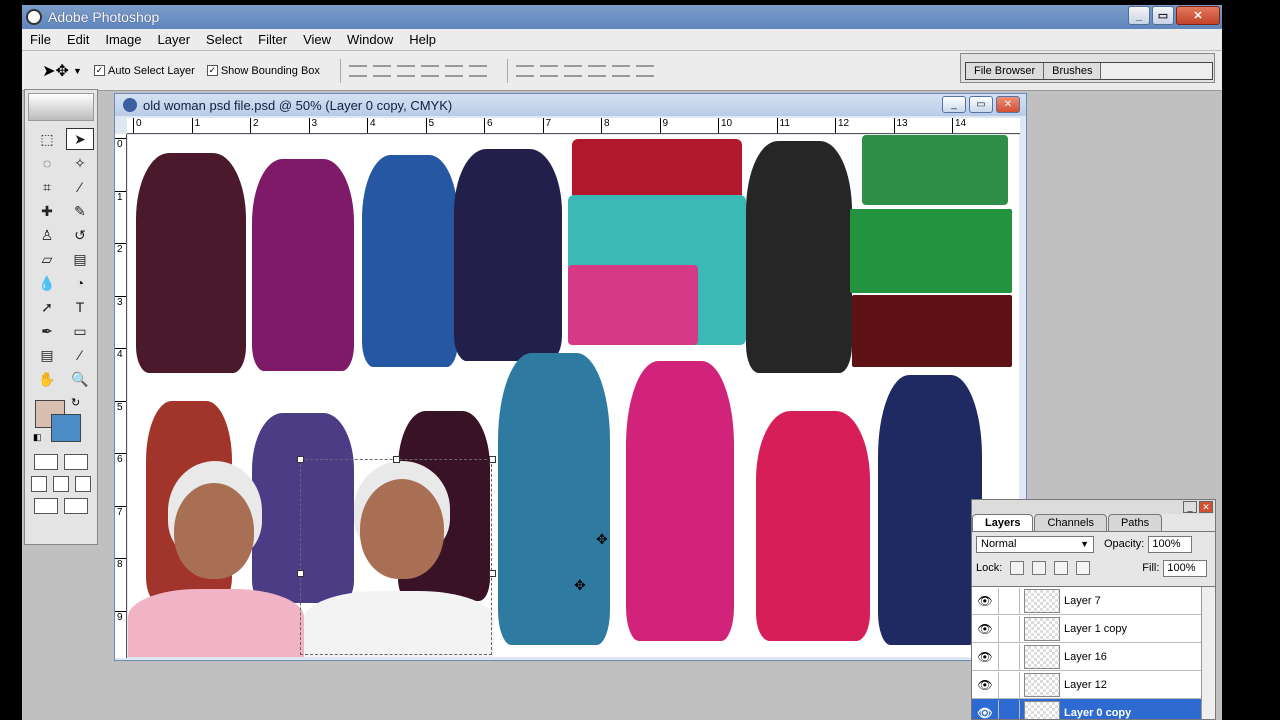  What do you see at coordinates (272, 39) in the screenshot?
I see `menu-filter: Filter` at bounding box center [272, 39].